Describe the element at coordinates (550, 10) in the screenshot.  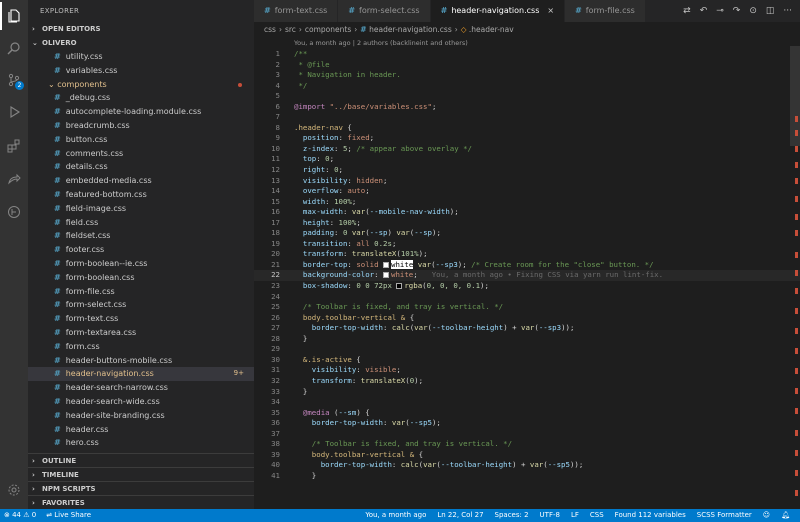
I see `close-icon: ×` at that location.